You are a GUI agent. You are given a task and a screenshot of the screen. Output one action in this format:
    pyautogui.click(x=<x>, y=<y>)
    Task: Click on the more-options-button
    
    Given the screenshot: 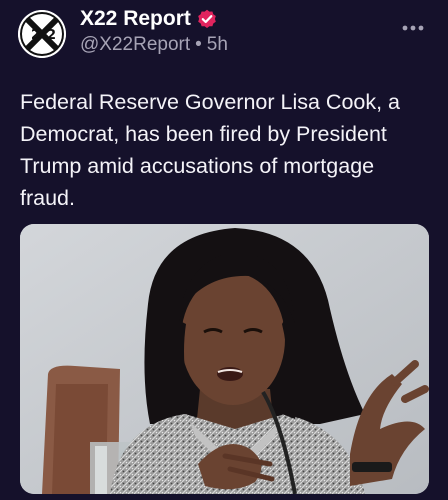 What is the action you would take?
    pyautogui.click(x=413, y=28)
    